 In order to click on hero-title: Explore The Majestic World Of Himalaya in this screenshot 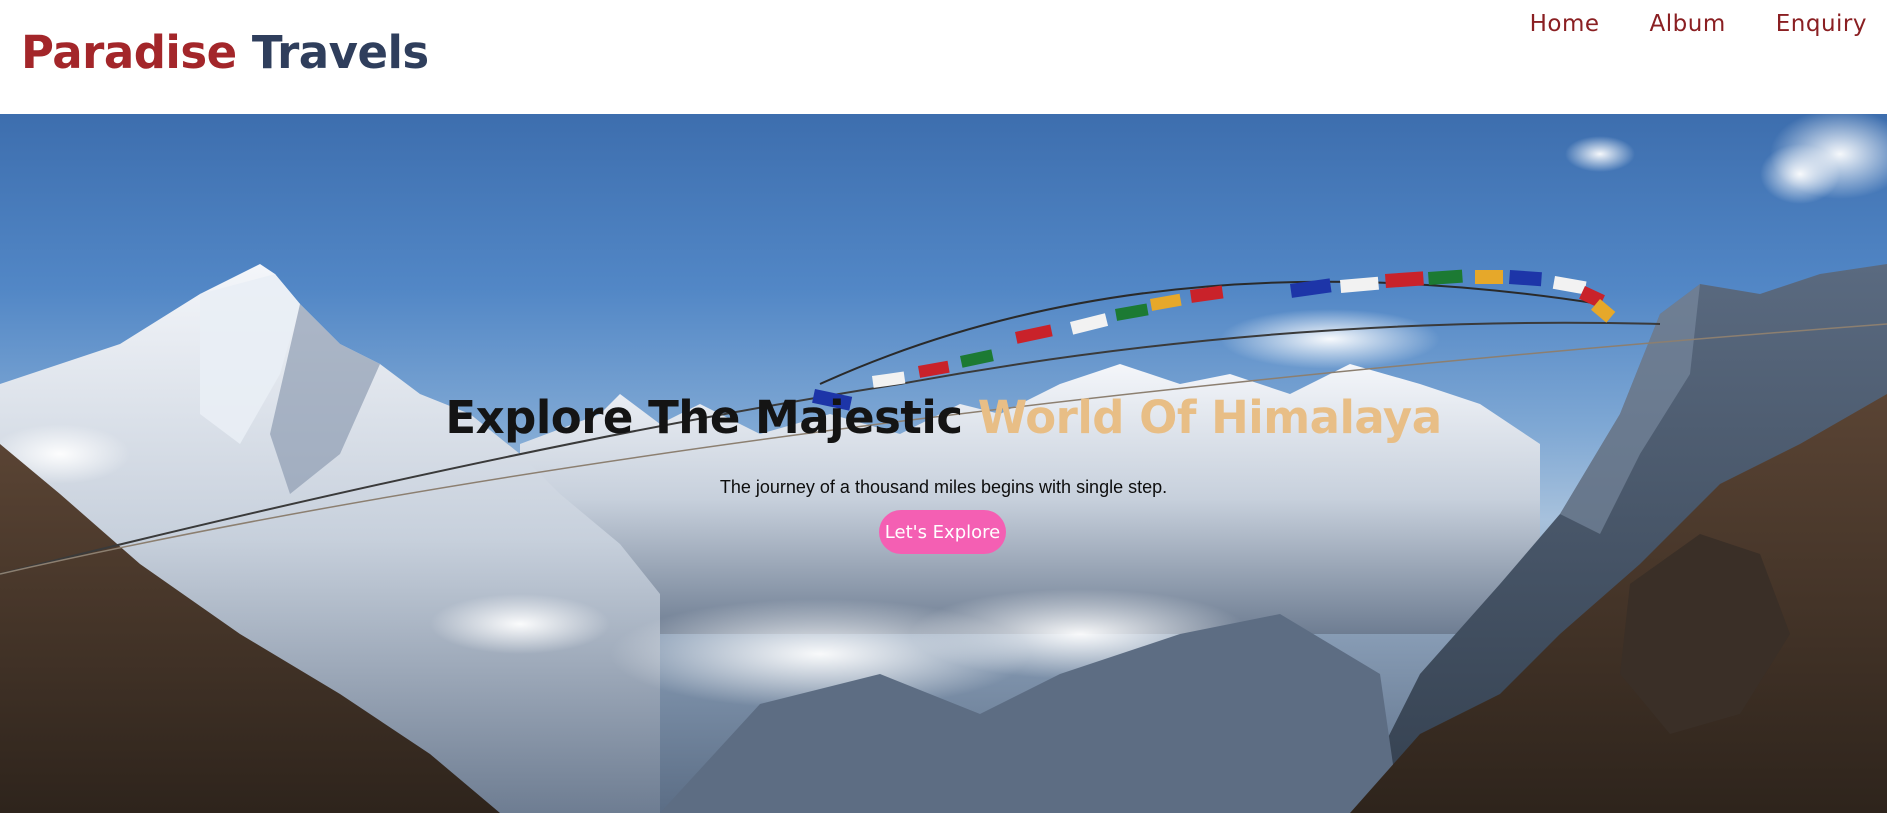, I will do `click(943, 418)`.